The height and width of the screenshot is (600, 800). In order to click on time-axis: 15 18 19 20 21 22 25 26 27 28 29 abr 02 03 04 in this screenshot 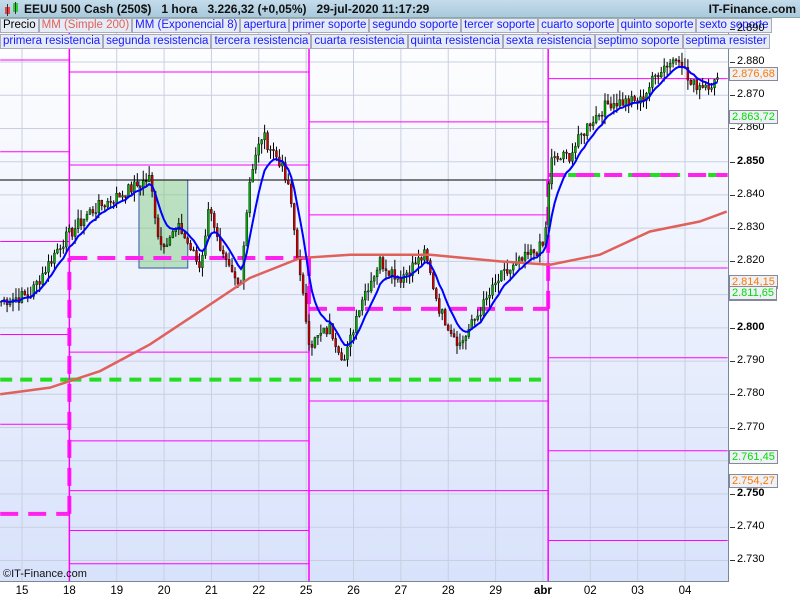, I will do `click(364, 591)`.